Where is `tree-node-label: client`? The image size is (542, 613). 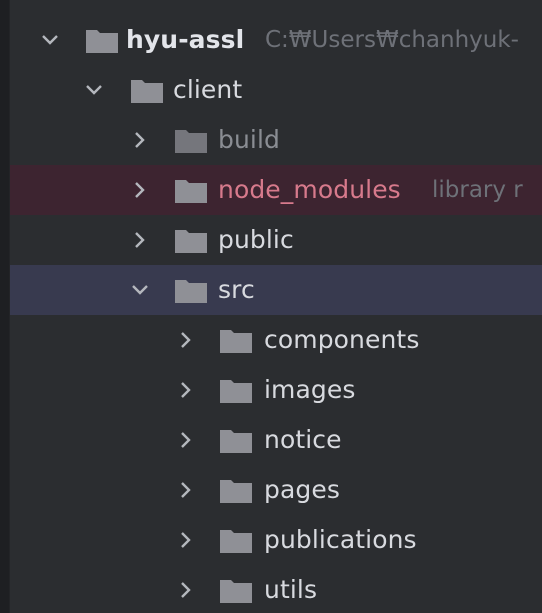 tree-node-label: client is located at coordinates (208, 89).